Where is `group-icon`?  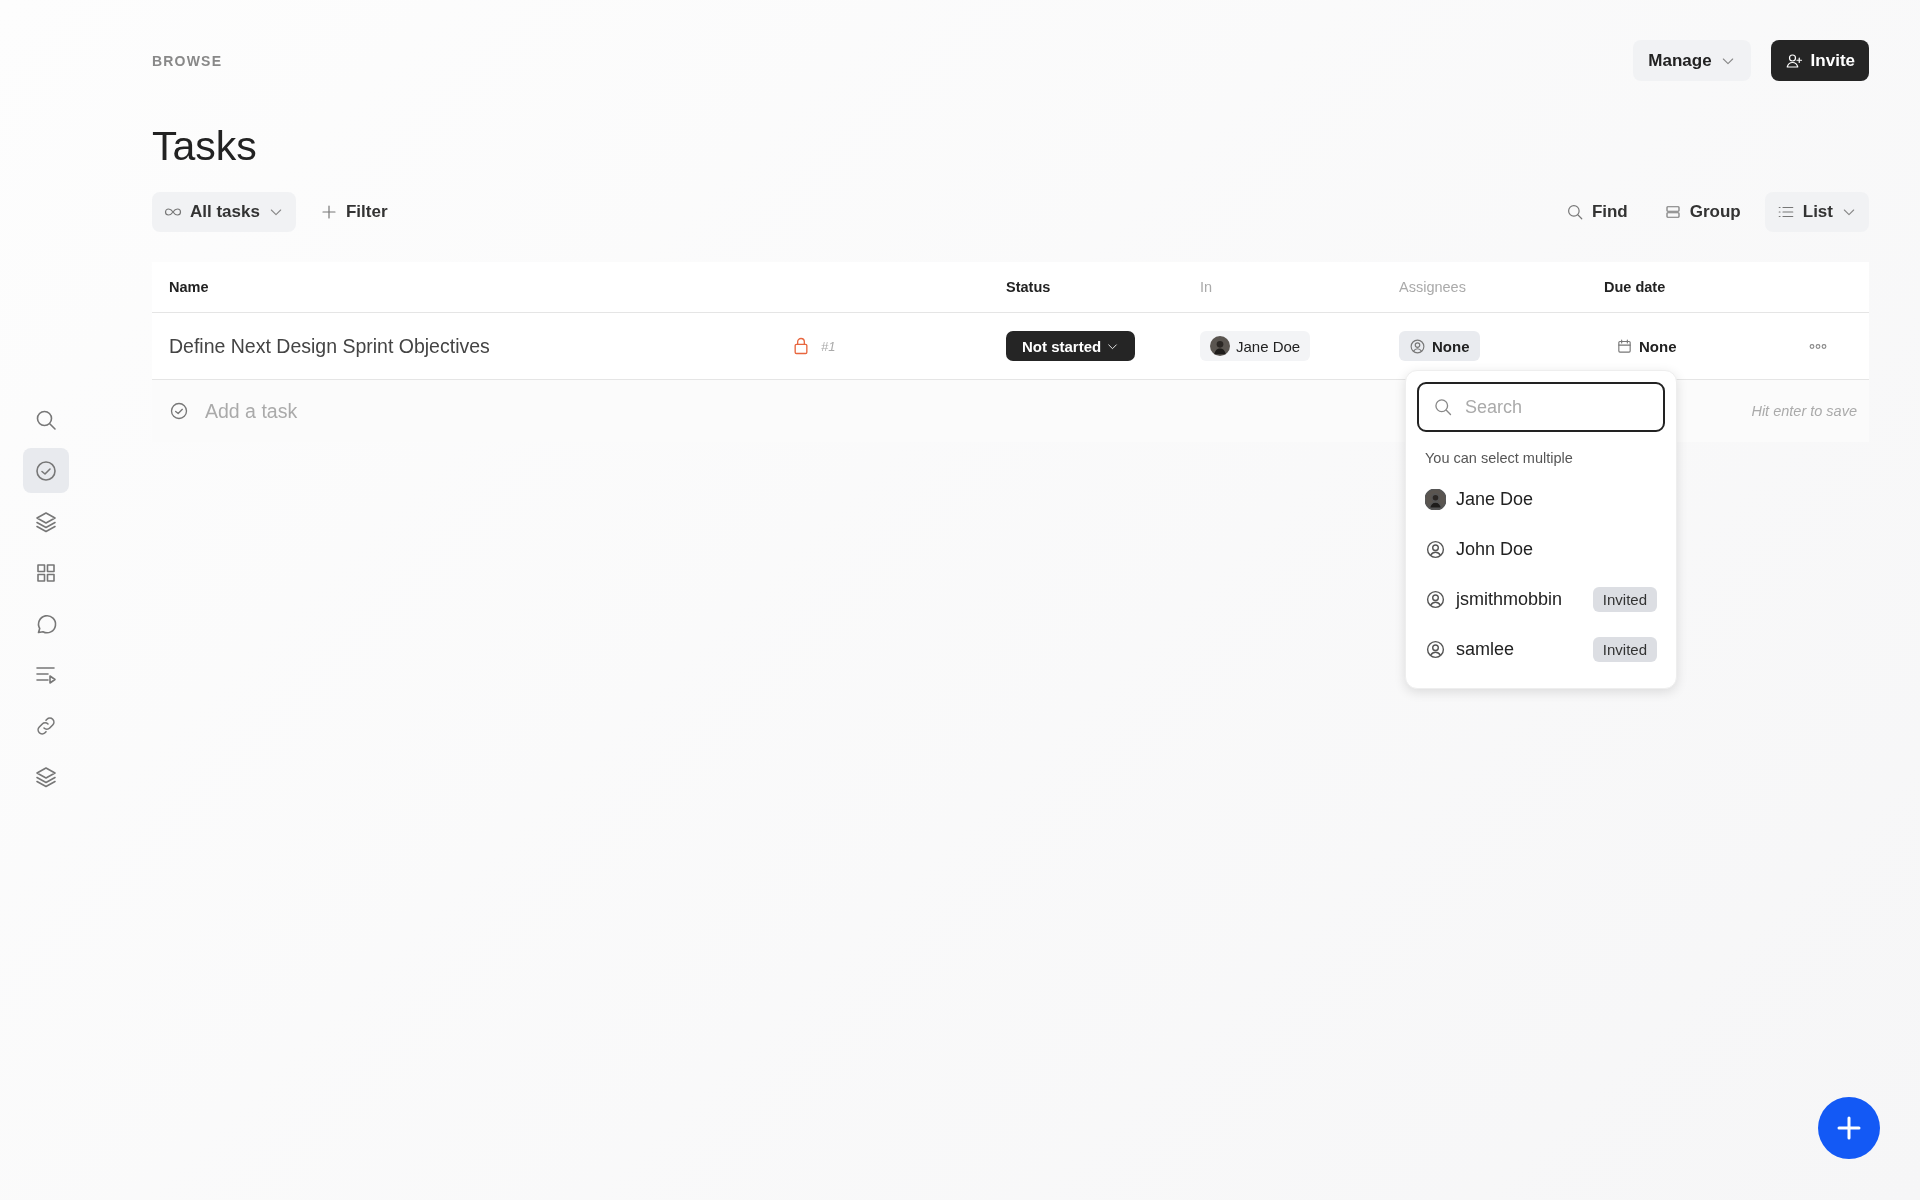
group-icon is located at coordinates (1672, 212).